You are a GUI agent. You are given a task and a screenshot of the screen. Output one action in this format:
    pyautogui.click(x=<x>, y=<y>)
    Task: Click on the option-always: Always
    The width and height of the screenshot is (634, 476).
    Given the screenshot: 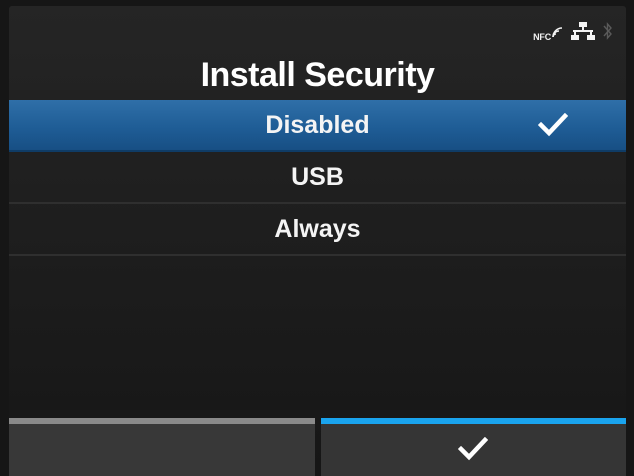 What is the action you would take?
    pyautogui.click(x=317, y=230)
    